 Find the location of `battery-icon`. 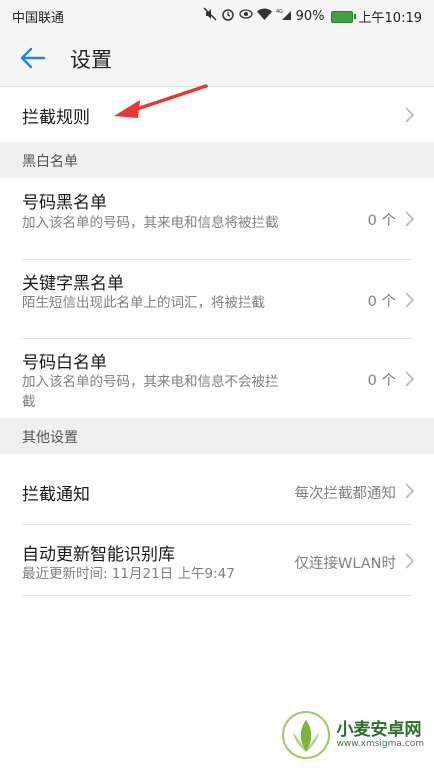

battery-icon is located at coordinates (343, 16).